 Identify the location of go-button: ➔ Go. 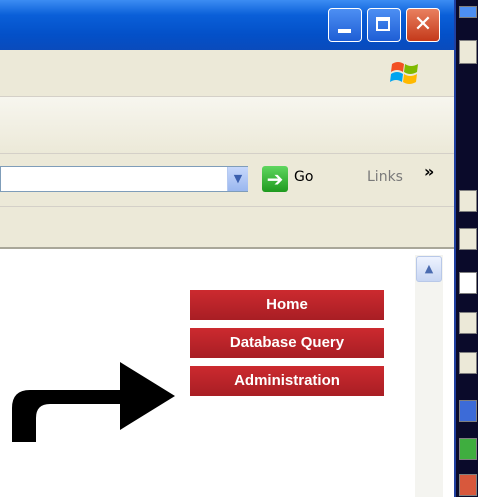
(298, 179).